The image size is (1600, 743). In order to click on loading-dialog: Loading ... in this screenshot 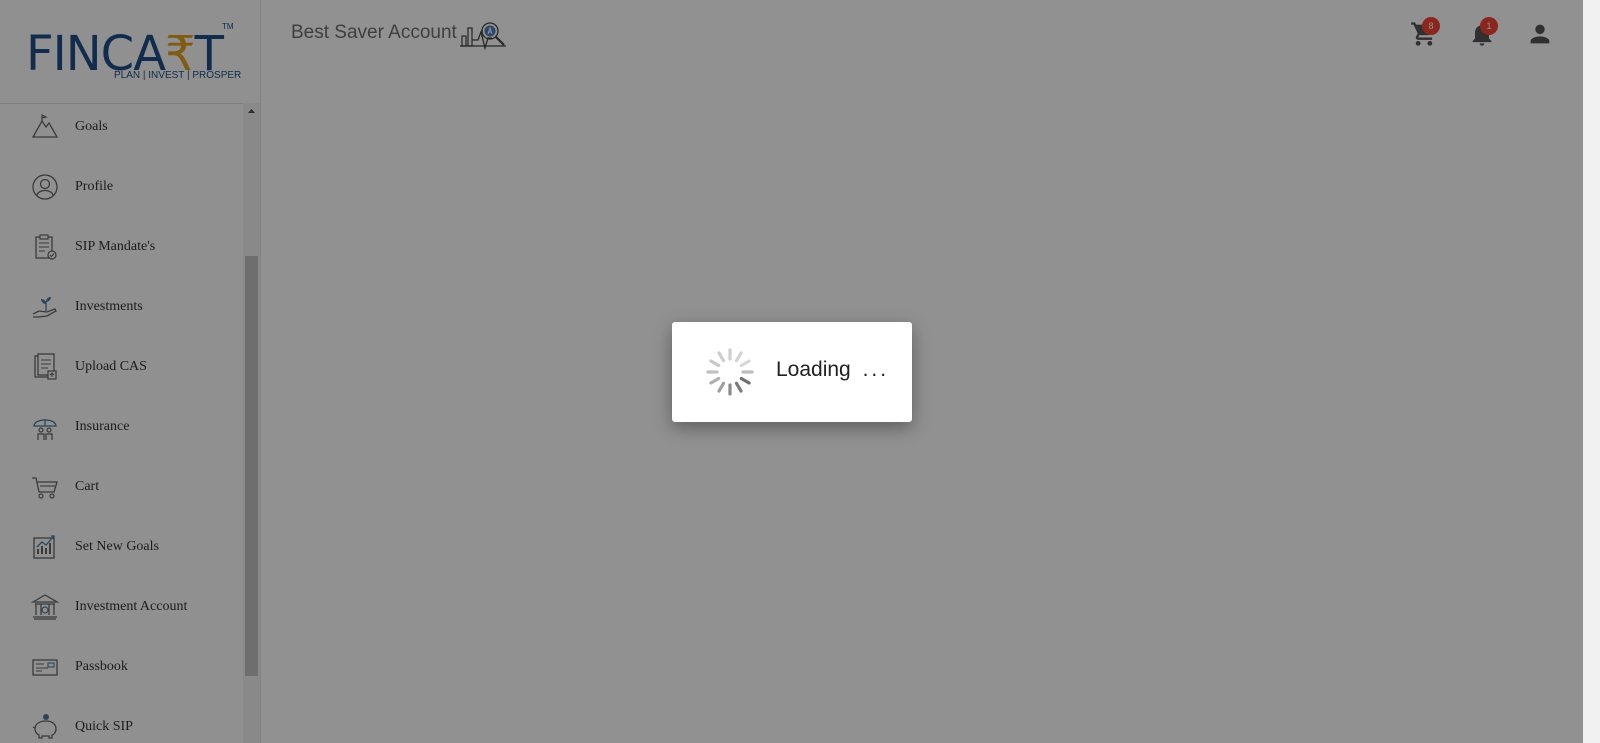, I will do `click(792, 372)`.